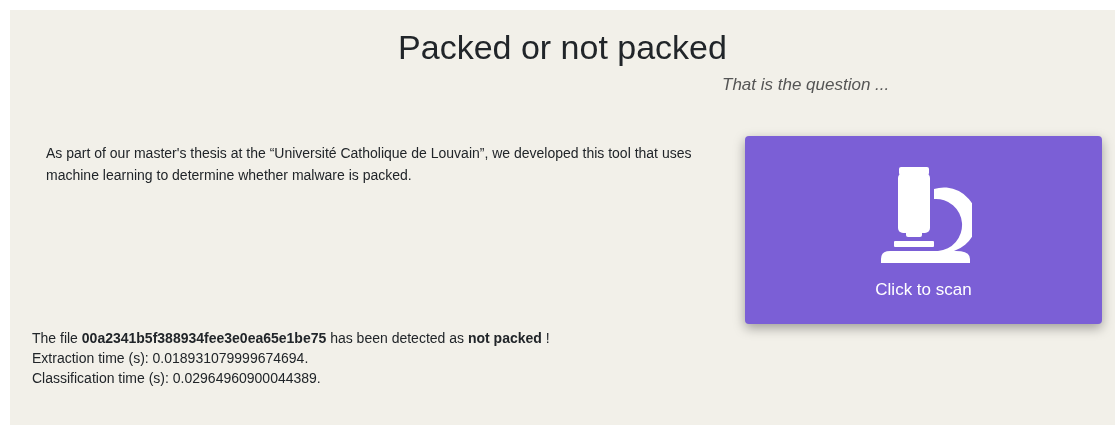 This screenshot has width=1115, height=425. What do you see at coordinates (171, 359) in the screenshot?
I see `timing-text: Extraction time (s): 0.018931079999674694.` at bounding box center [171, 359].